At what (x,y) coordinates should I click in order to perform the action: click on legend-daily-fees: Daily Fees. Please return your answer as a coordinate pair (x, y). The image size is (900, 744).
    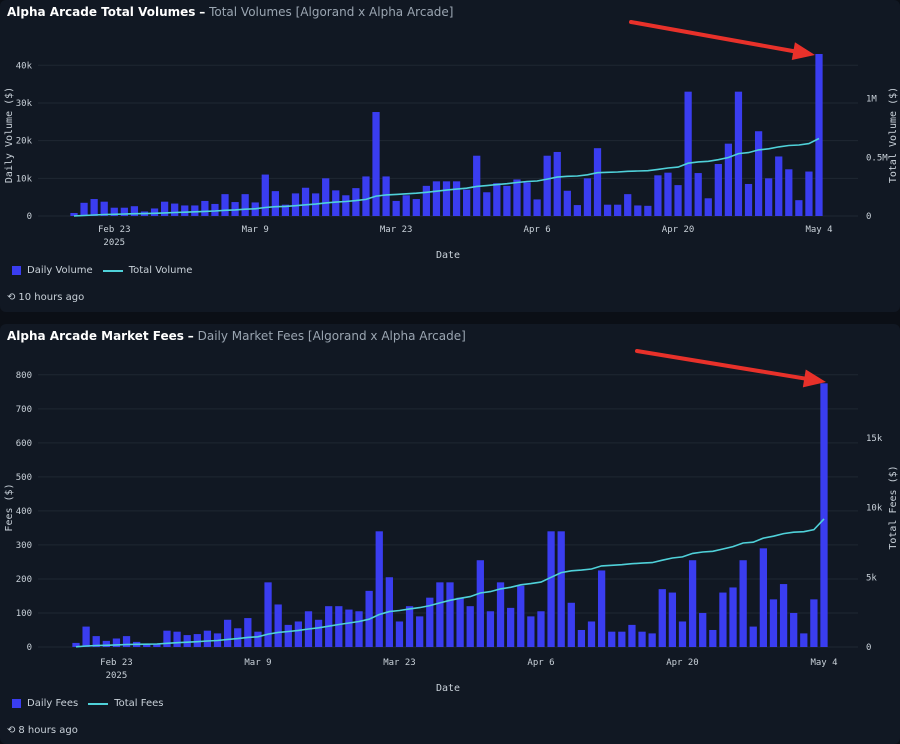
    Looking at the image, I should click on (52, 703).